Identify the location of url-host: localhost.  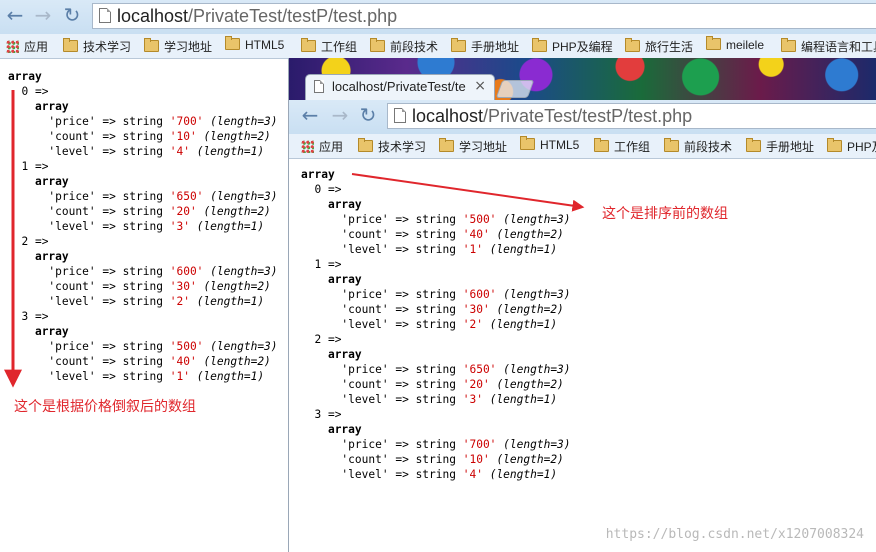
(153, 16).